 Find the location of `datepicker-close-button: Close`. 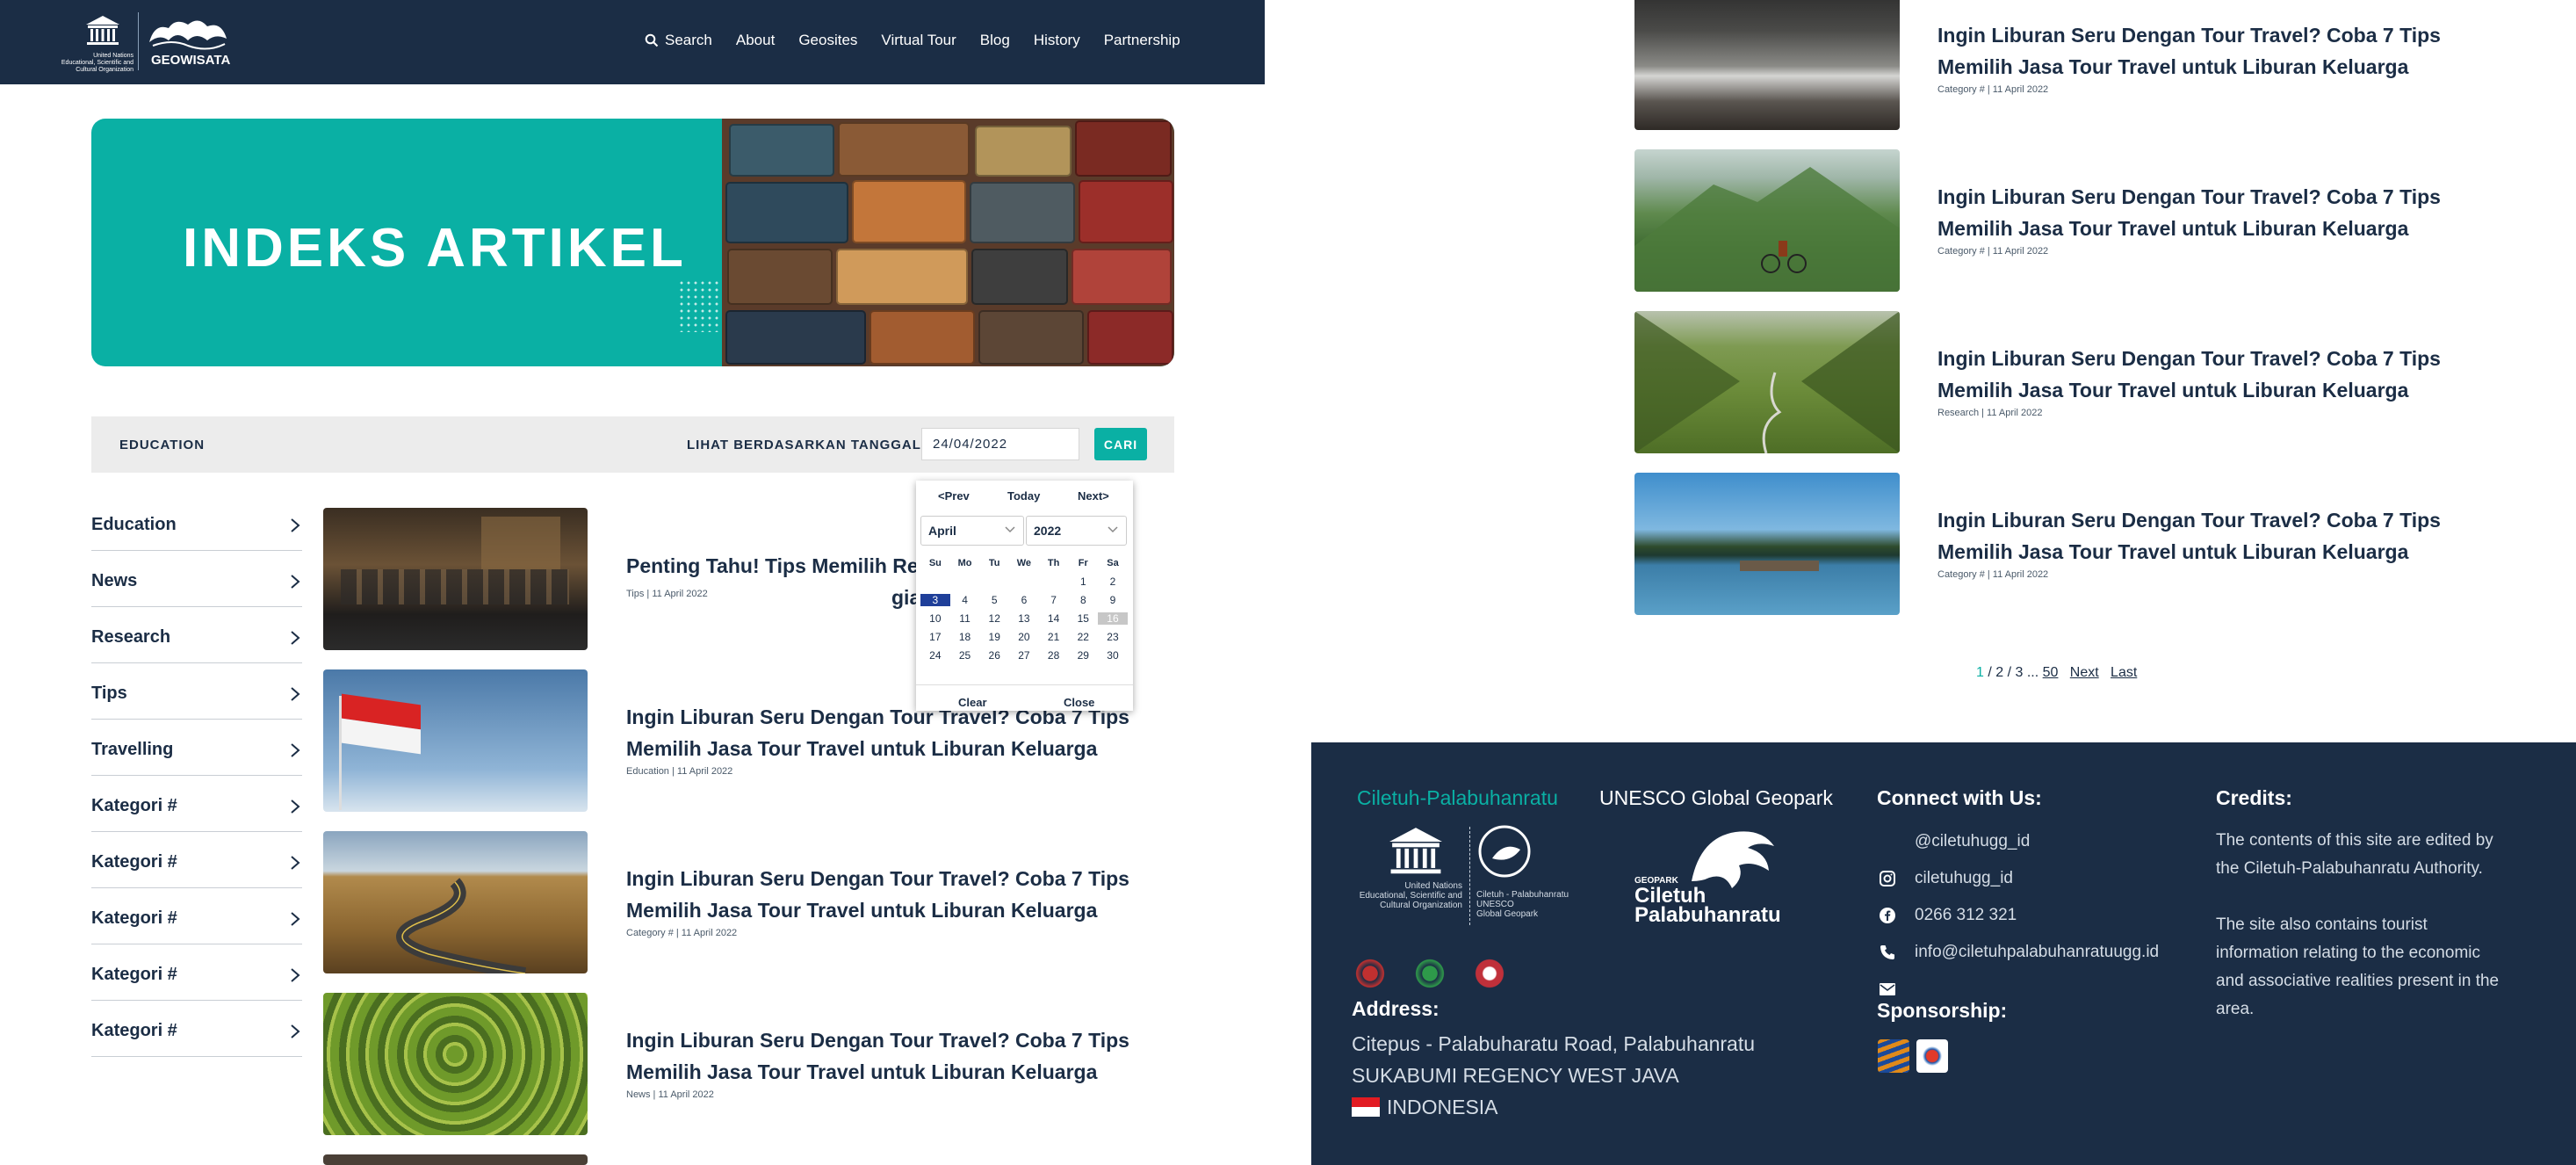

datepicker-close-button: Close is located at coordinates (1079, 702).